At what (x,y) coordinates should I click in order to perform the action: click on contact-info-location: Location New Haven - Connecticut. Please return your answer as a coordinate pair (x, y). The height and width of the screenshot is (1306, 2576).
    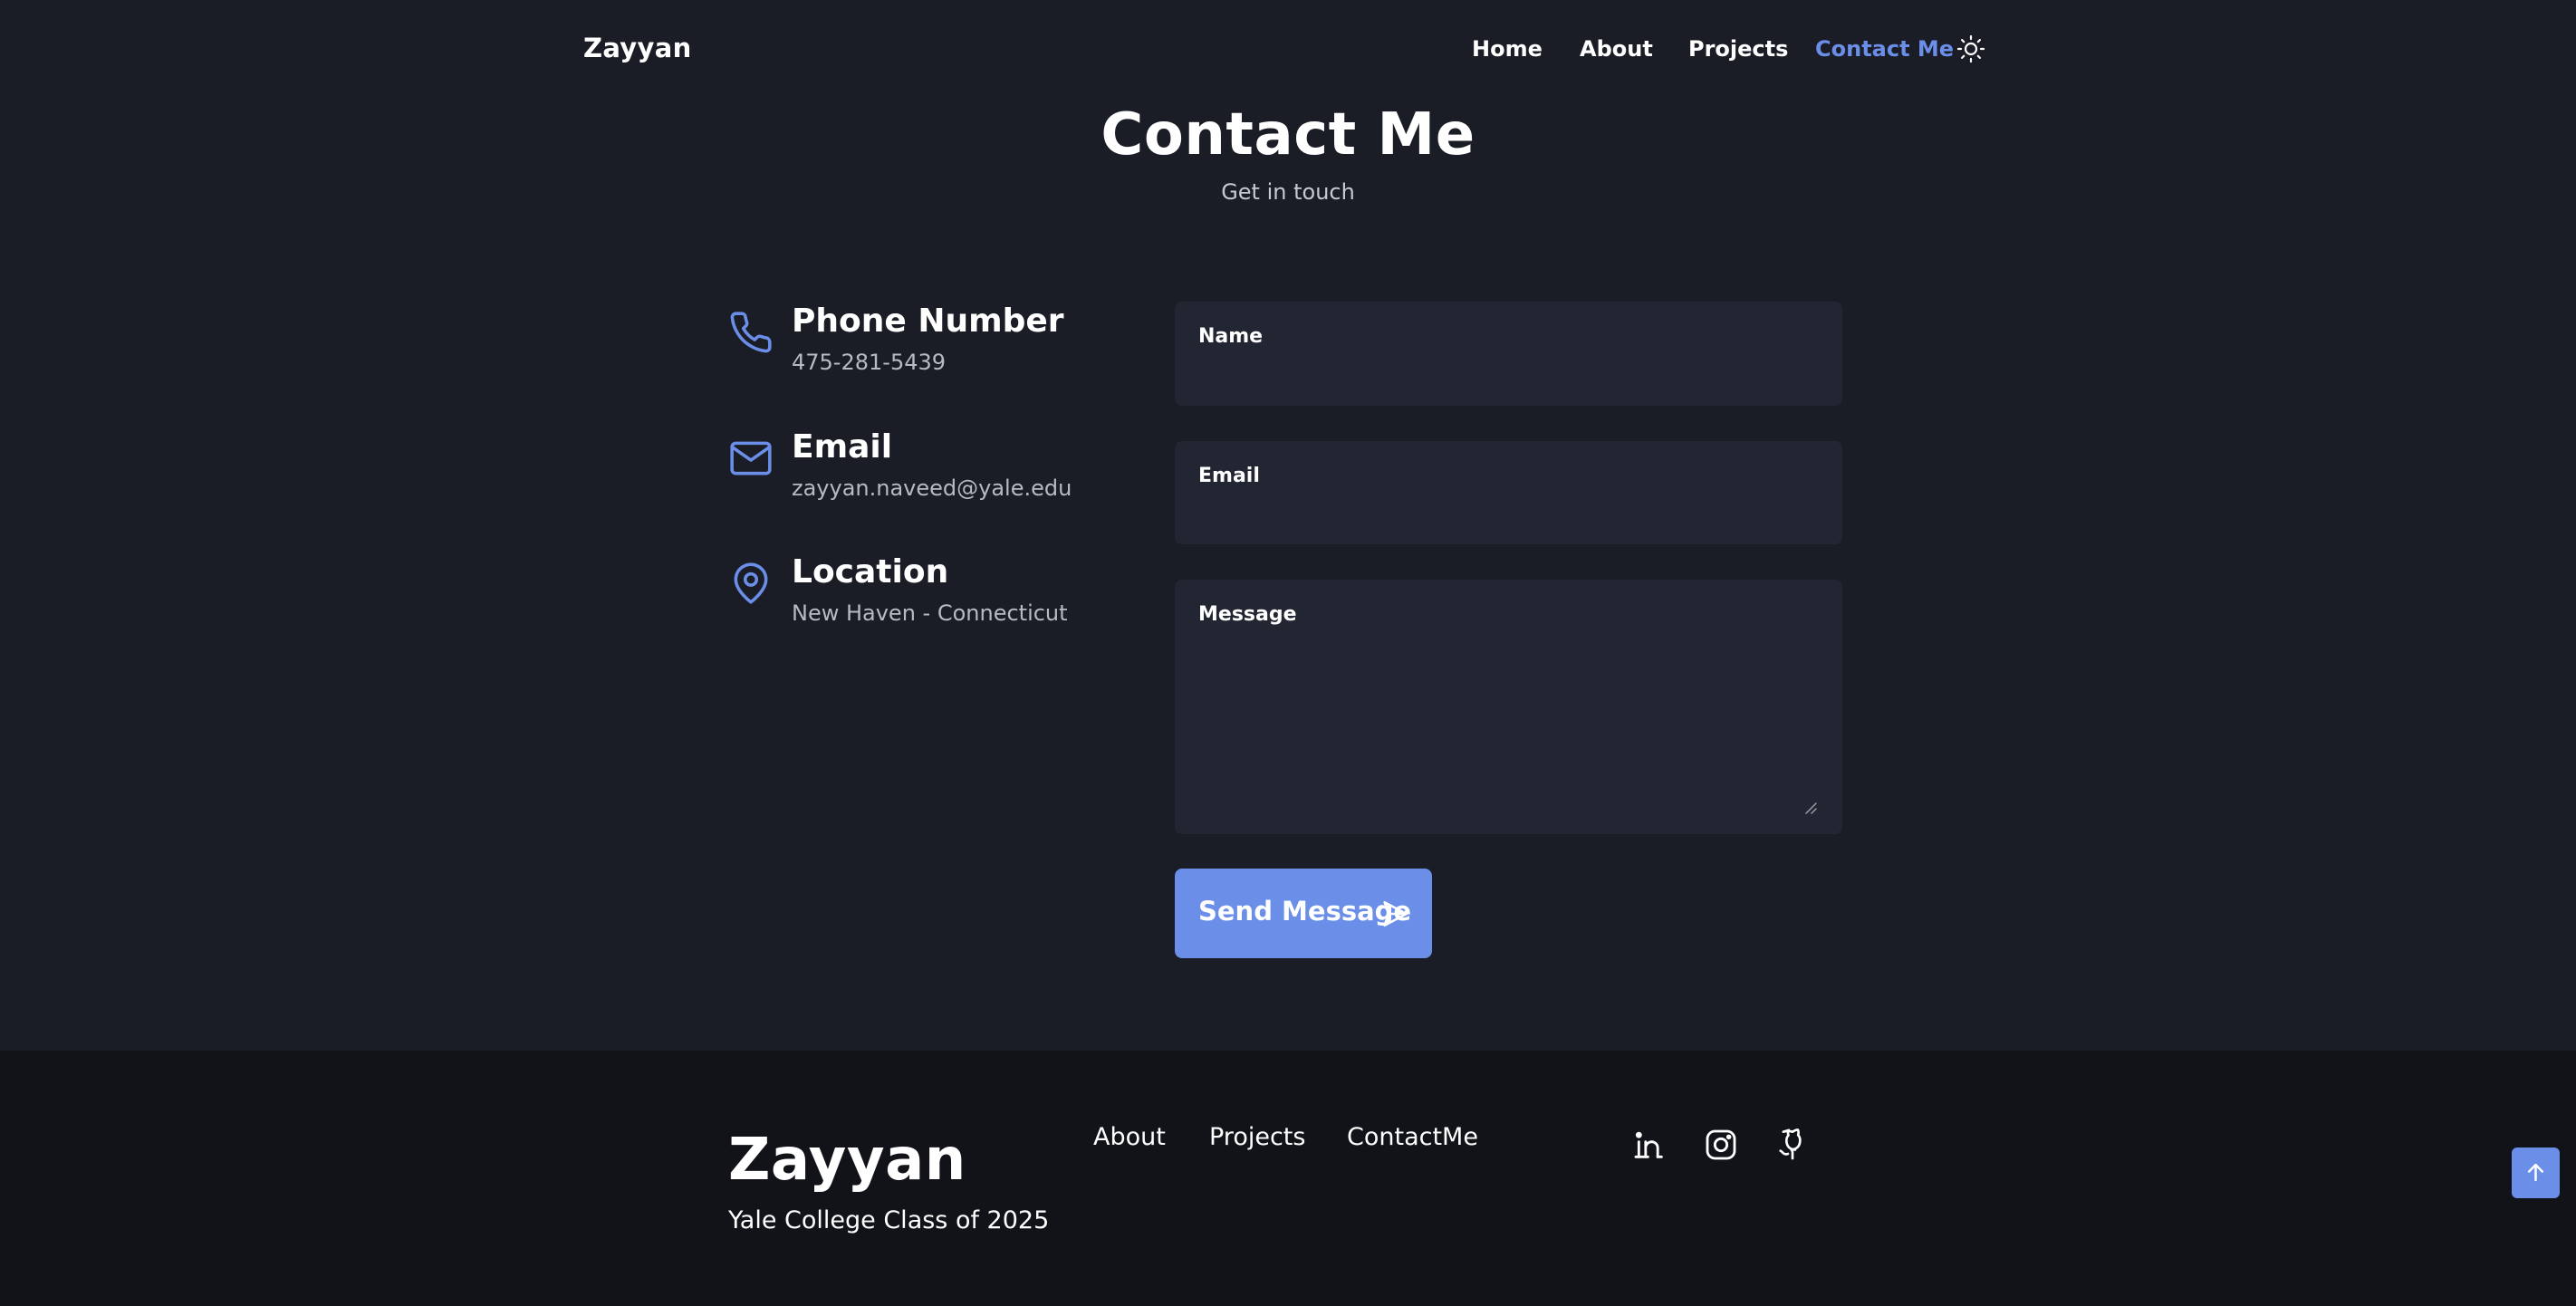
    Looking at the image, I should click on (936, 603).